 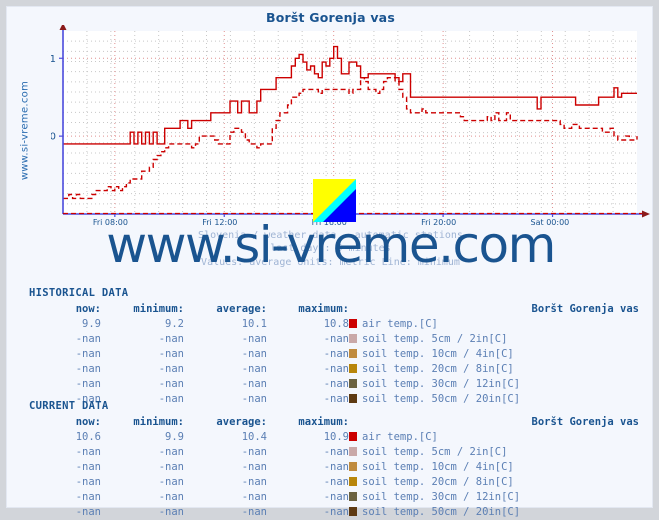 I want to click on current-section-title: CURRENT DATA, so click(x=69, y=406).